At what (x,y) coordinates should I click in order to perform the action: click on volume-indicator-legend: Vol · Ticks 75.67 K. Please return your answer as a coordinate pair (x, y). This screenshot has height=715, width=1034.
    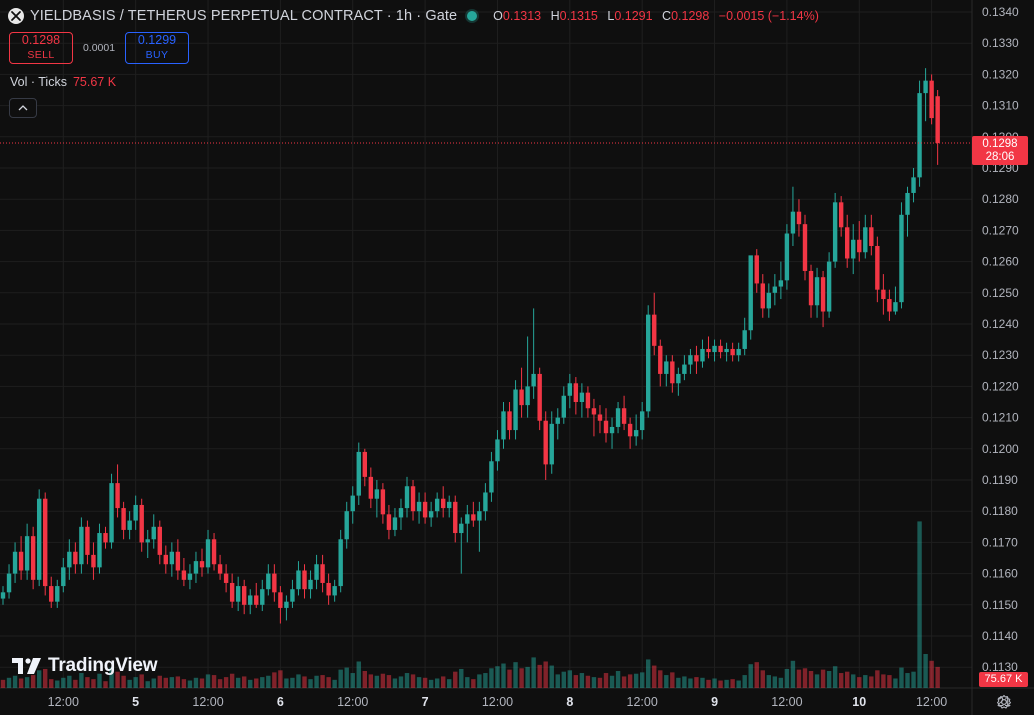
    Looking at the image, I should click on (63, 82).